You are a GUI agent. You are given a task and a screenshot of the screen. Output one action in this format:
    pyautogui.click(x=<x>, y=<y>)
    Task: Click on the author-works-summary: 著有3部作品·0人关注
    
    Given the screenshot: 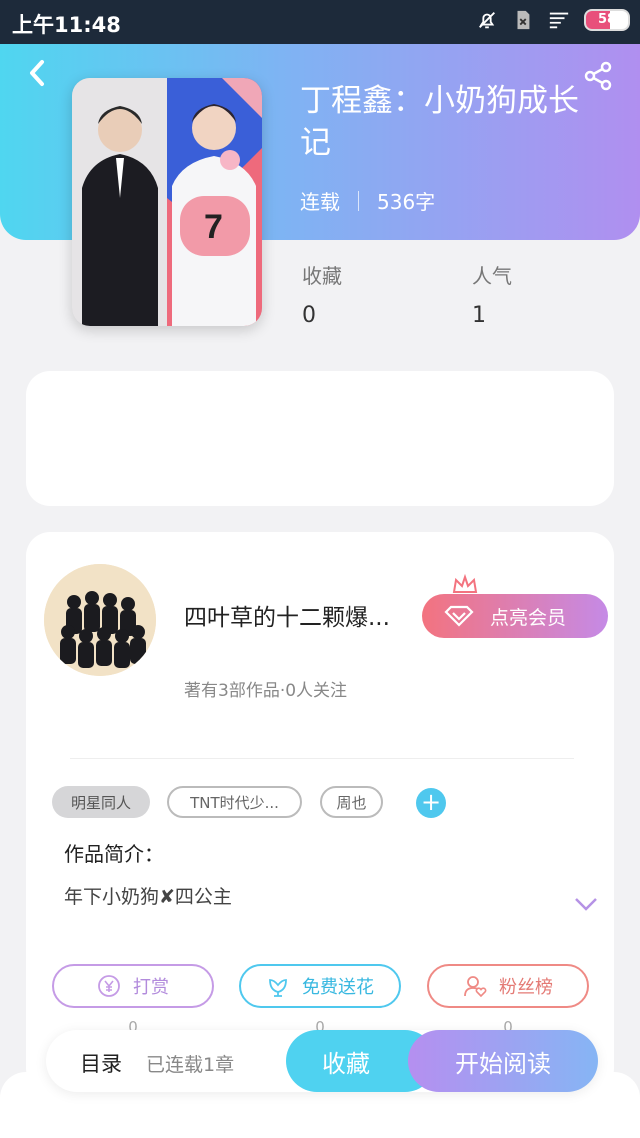 What is the action you would take?
    pyautogui.click(x=266, y=691)
    